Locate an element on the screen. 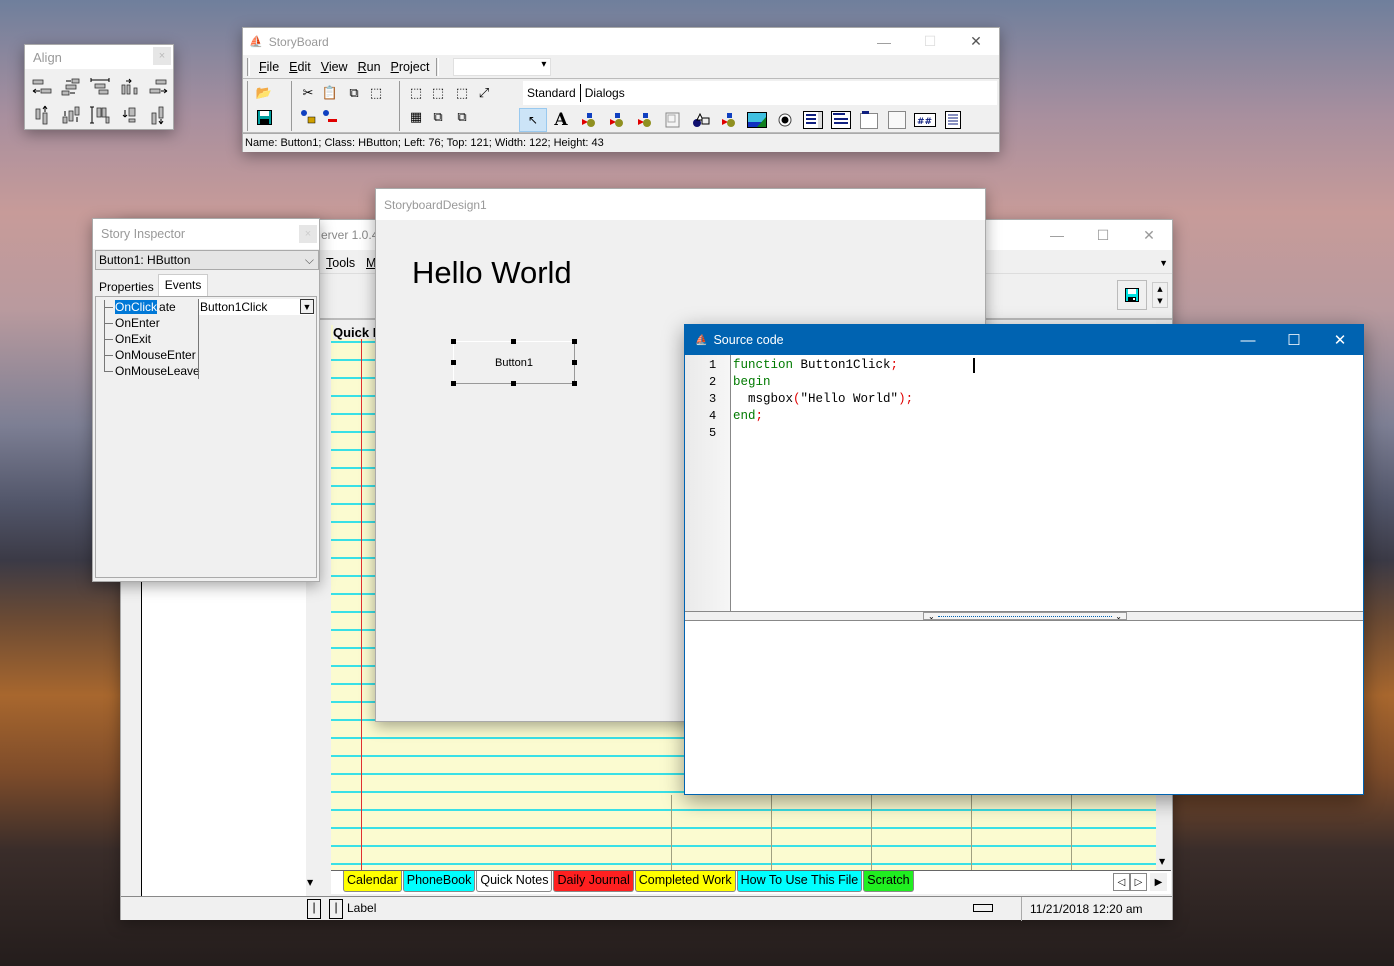 This screenshot has width=1394, height=966. image-tool-icon is located at coordinates (757, 120).